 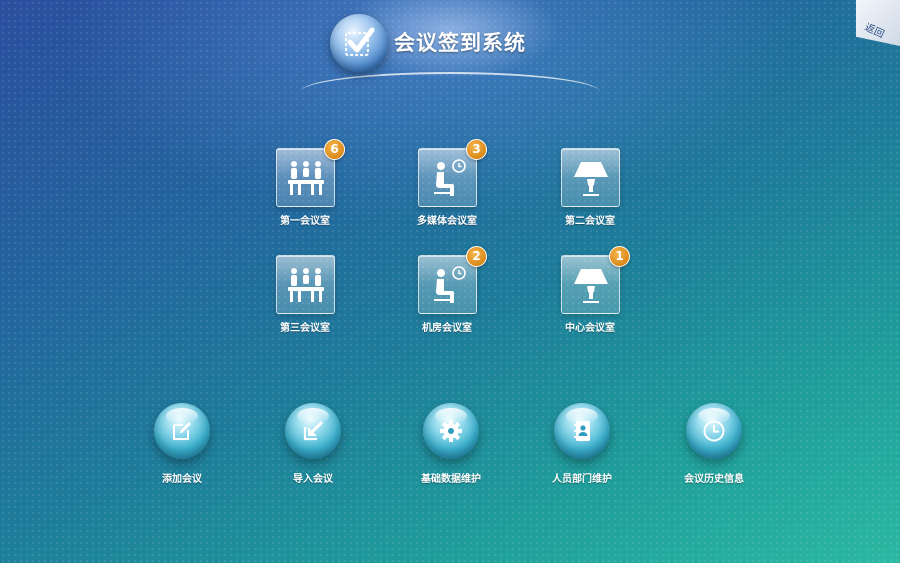 I want to click on clock-icon, so click(x=714, y=431).